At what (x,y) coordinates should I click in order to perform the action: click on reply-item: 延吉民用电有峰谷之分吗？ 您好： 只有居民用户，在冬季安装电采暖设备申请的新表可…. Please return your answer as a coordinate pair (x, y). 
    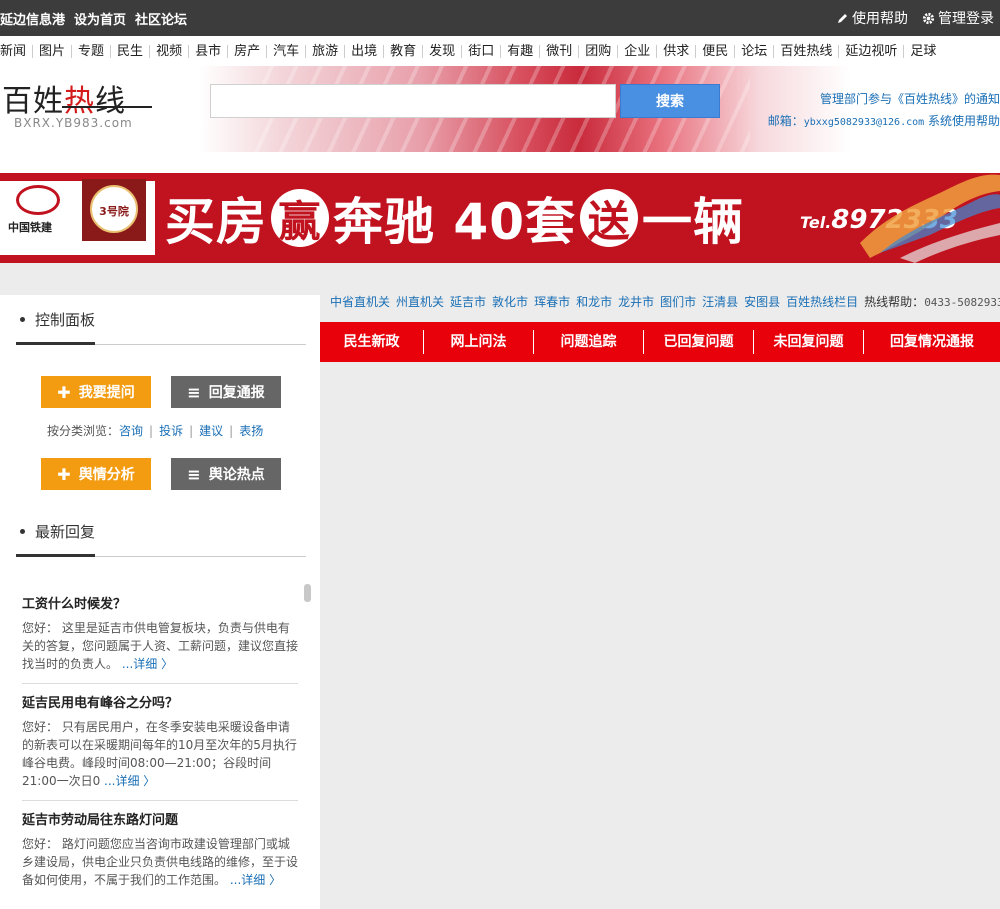
    Looking at the image, I should click on (160, 742).